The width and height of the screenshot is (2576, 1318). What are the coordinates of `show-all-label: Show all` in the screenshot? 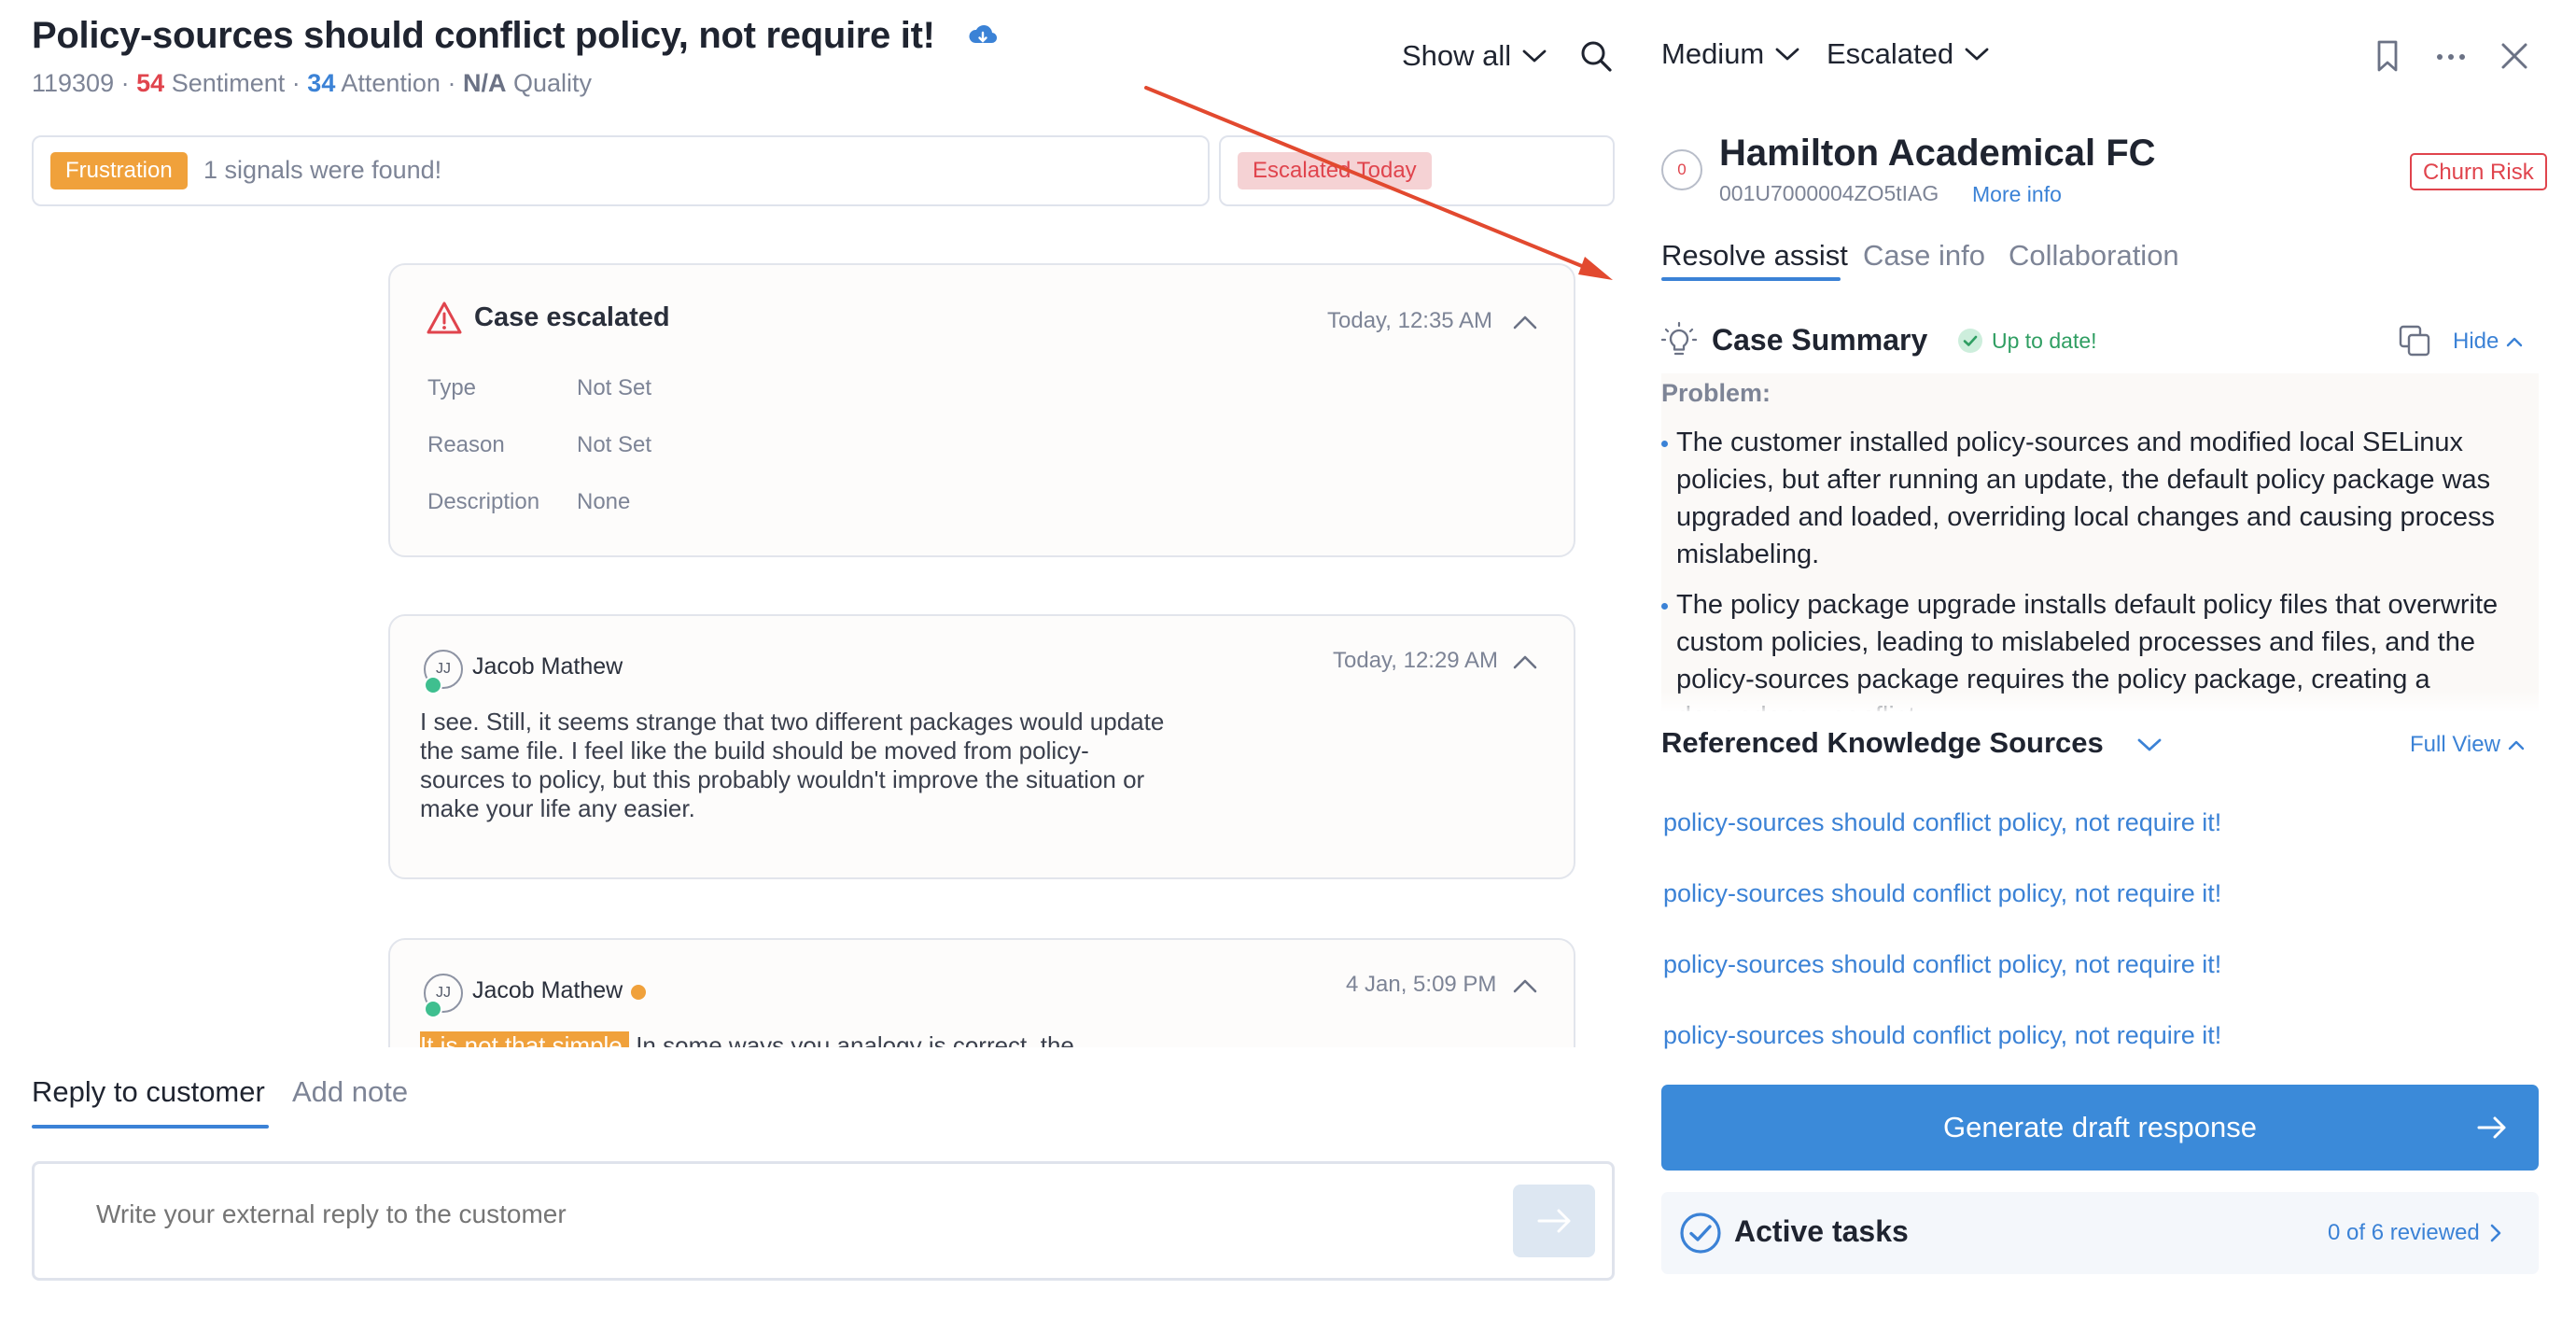 It's located at (1457, 55).